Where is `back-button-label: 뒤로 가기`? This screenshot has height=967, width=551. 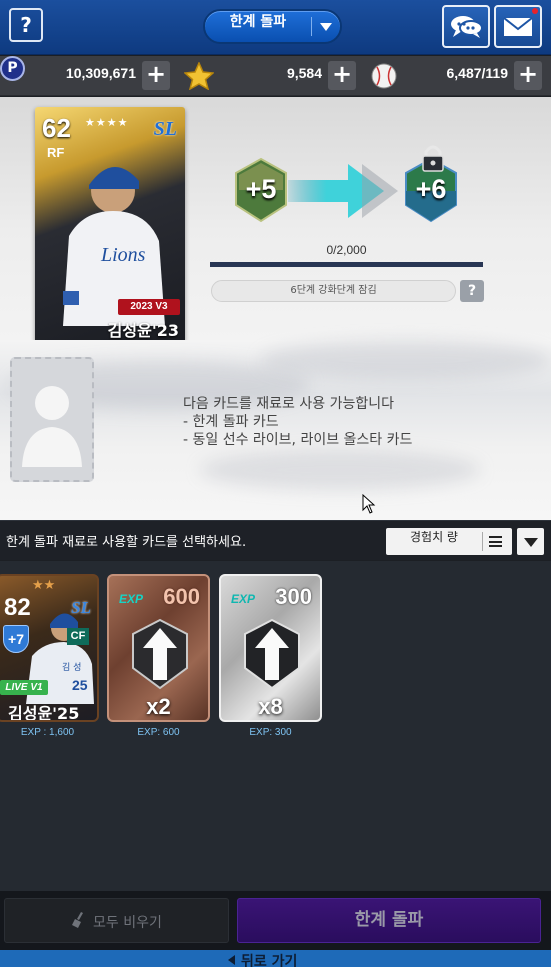 back-button-label: 뒤로 가기 is located at coordinates (262, 959).